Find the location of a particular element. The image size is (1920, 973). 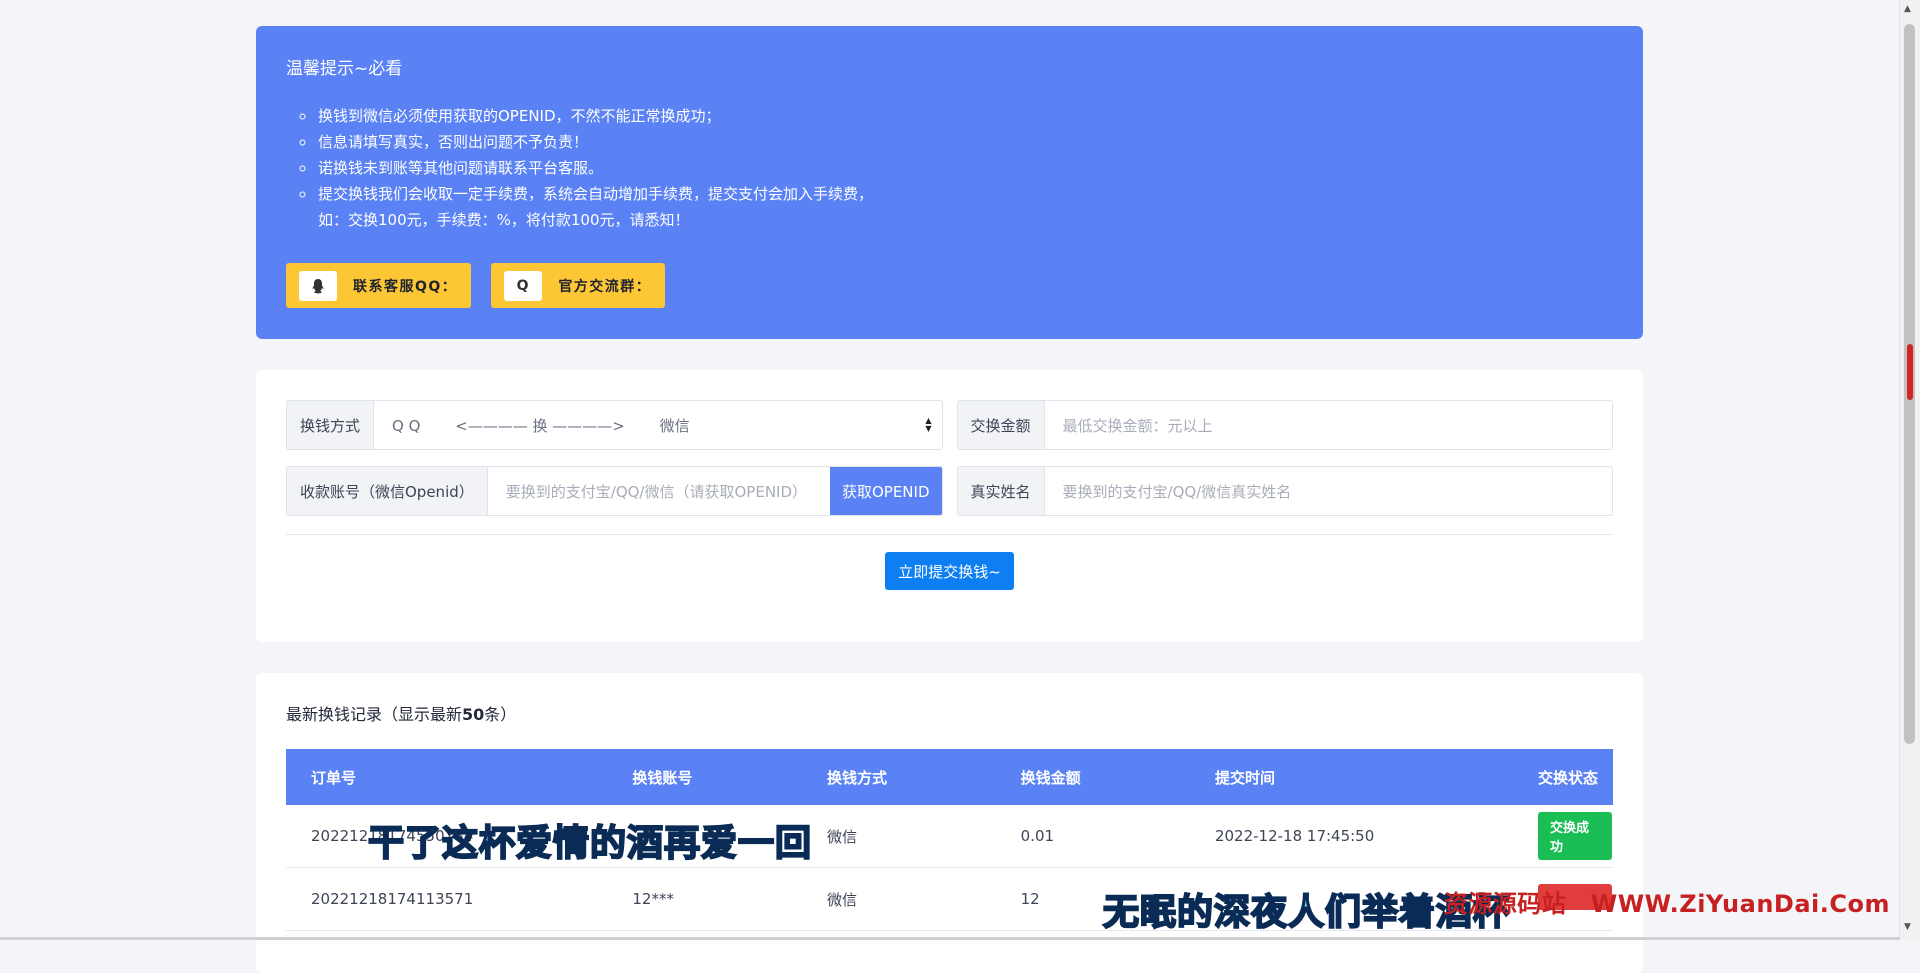

watermark-text: 资源源码站 WWW.ZiYuanDai.Com is located at coordinates (1666, 904).